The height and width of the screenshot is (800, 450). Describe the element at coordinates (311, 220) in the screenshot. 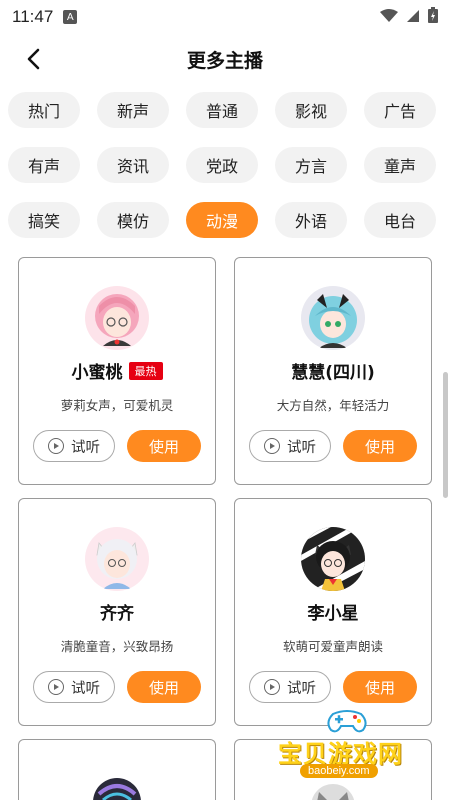

I see `chip-foreign: 外语` at that location.